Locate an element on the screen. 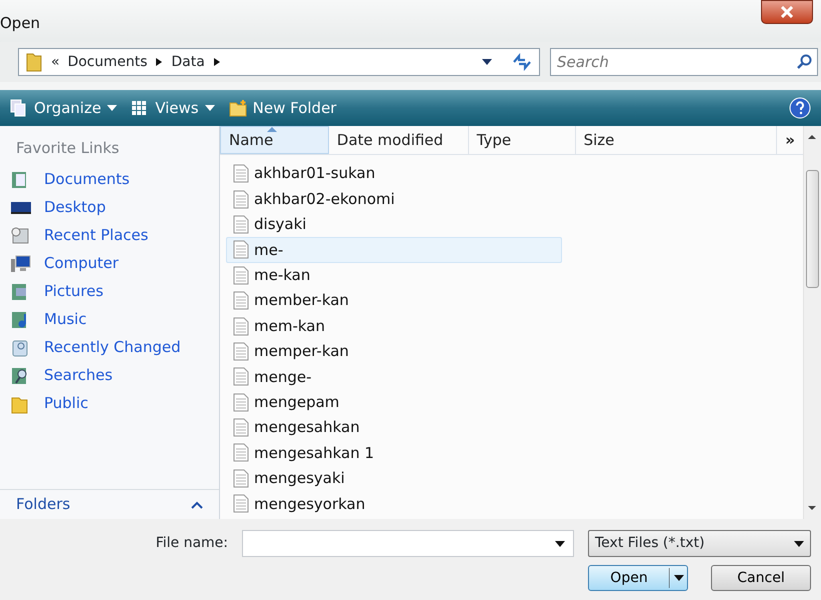 This screenshot has height=600, width=821. scroll-thumb is located at coordinates (812, 229).